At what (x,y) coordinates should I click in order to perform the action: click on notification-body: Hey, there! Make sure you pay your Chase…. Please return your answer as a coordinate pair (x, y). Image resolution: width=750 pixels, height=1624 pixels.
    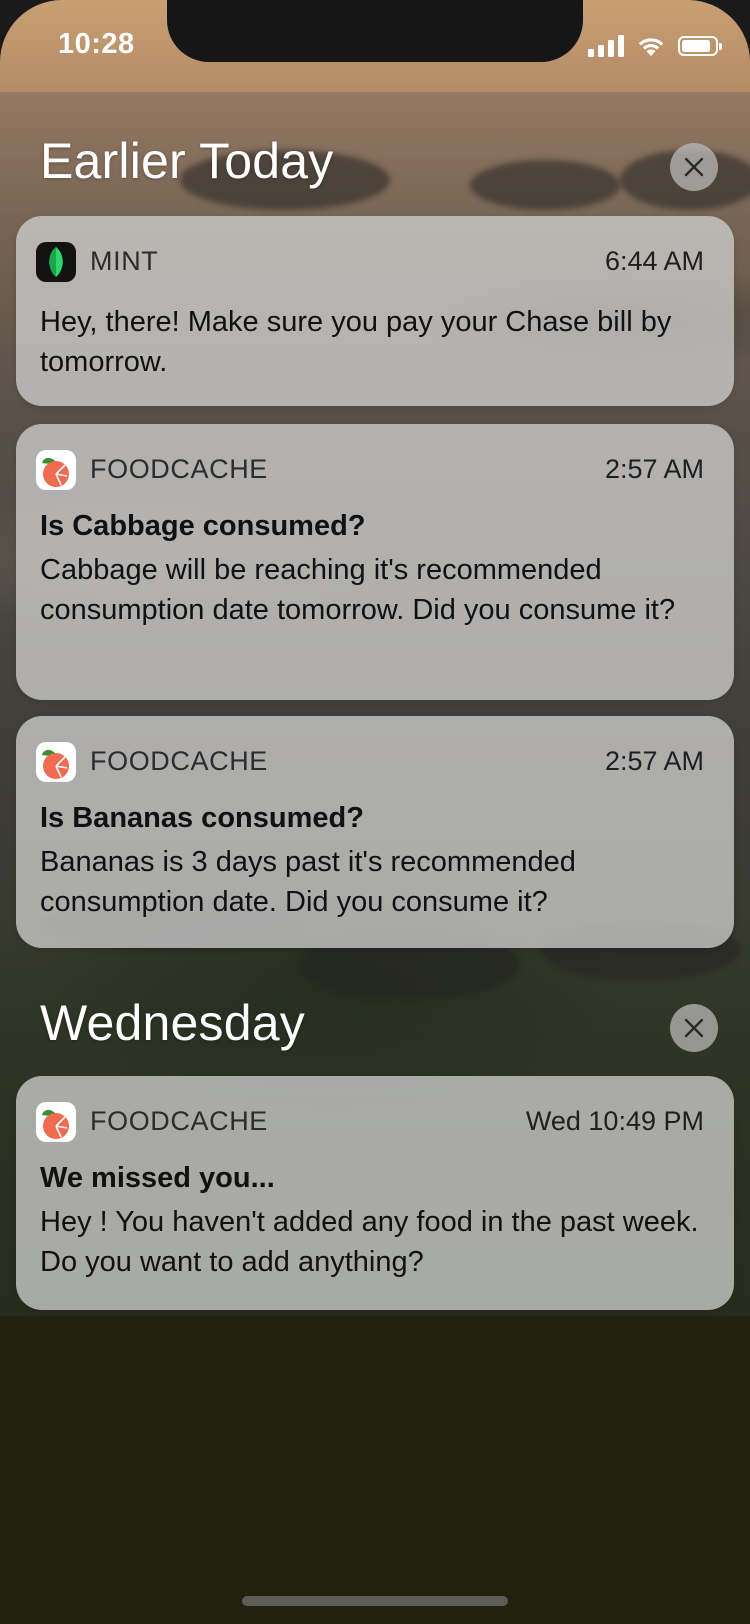
    Looking at the image, I should click on (356, 342).